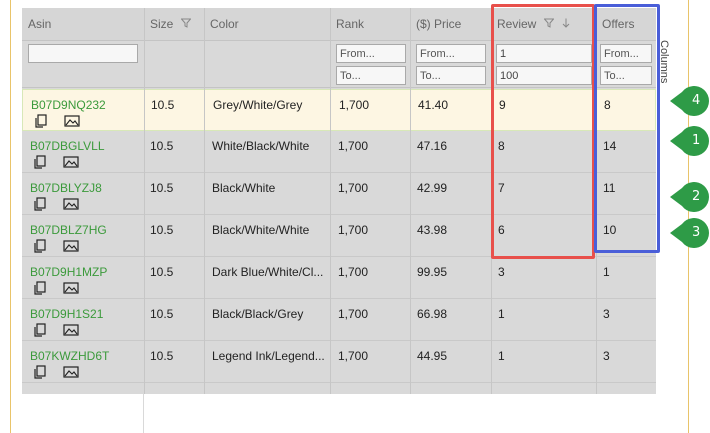 The height and width of the screenshot is (433, 710). I want to click on price-cell: 41.40, so click(433, 105).